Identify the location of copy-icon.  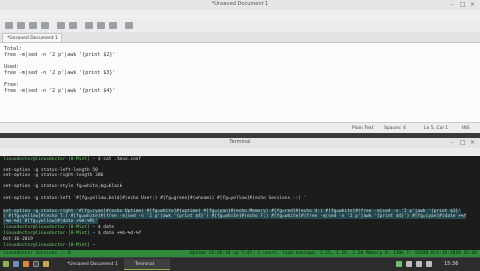
(101, 25).